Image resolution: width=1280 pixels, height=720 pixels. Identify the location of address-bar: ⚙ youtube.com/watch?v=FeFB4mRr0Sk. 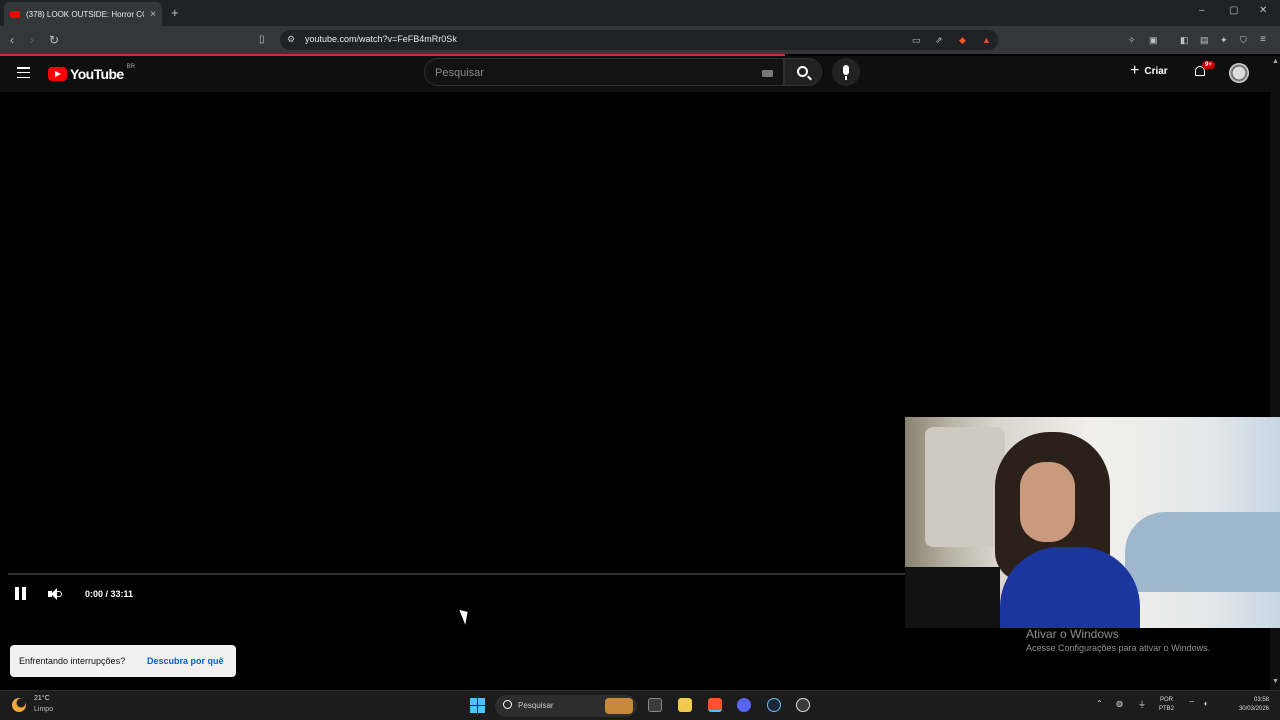
(639, 40).